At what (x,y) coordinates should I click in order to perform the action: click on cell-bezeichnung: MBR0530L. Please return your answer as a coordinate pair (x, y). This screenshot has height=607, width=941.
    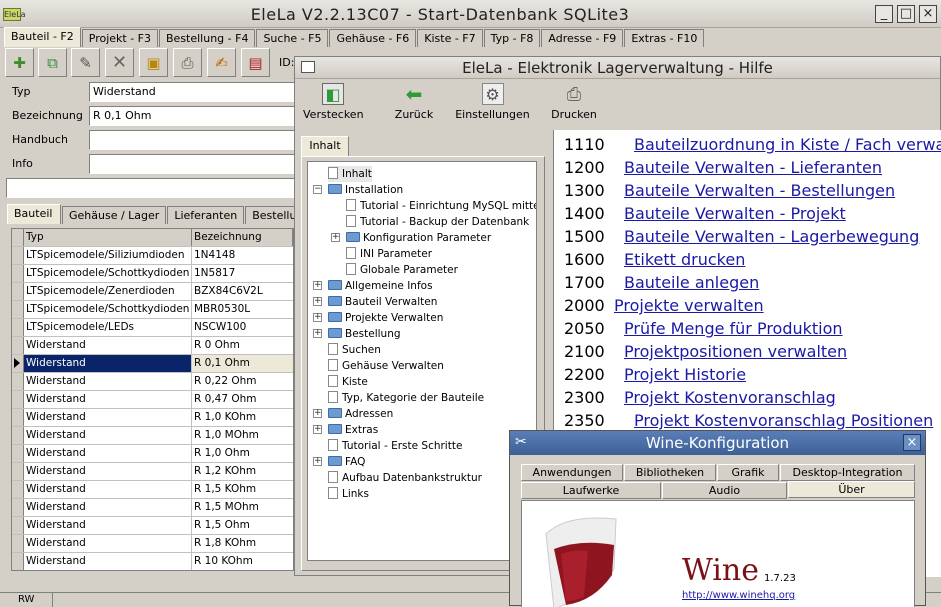
    Looking at the image, I should click on (242, 309).